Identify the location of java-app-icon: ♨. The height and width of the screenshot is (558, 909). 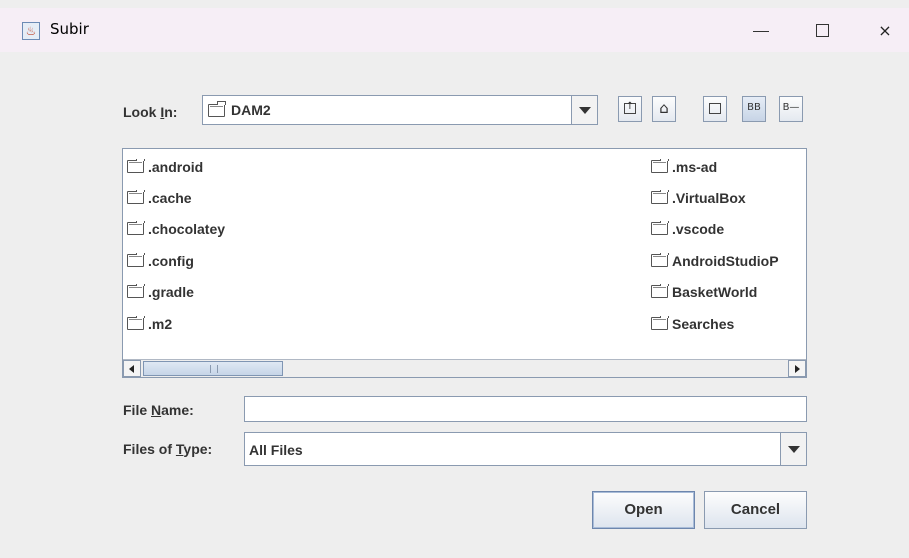
(31, 31).